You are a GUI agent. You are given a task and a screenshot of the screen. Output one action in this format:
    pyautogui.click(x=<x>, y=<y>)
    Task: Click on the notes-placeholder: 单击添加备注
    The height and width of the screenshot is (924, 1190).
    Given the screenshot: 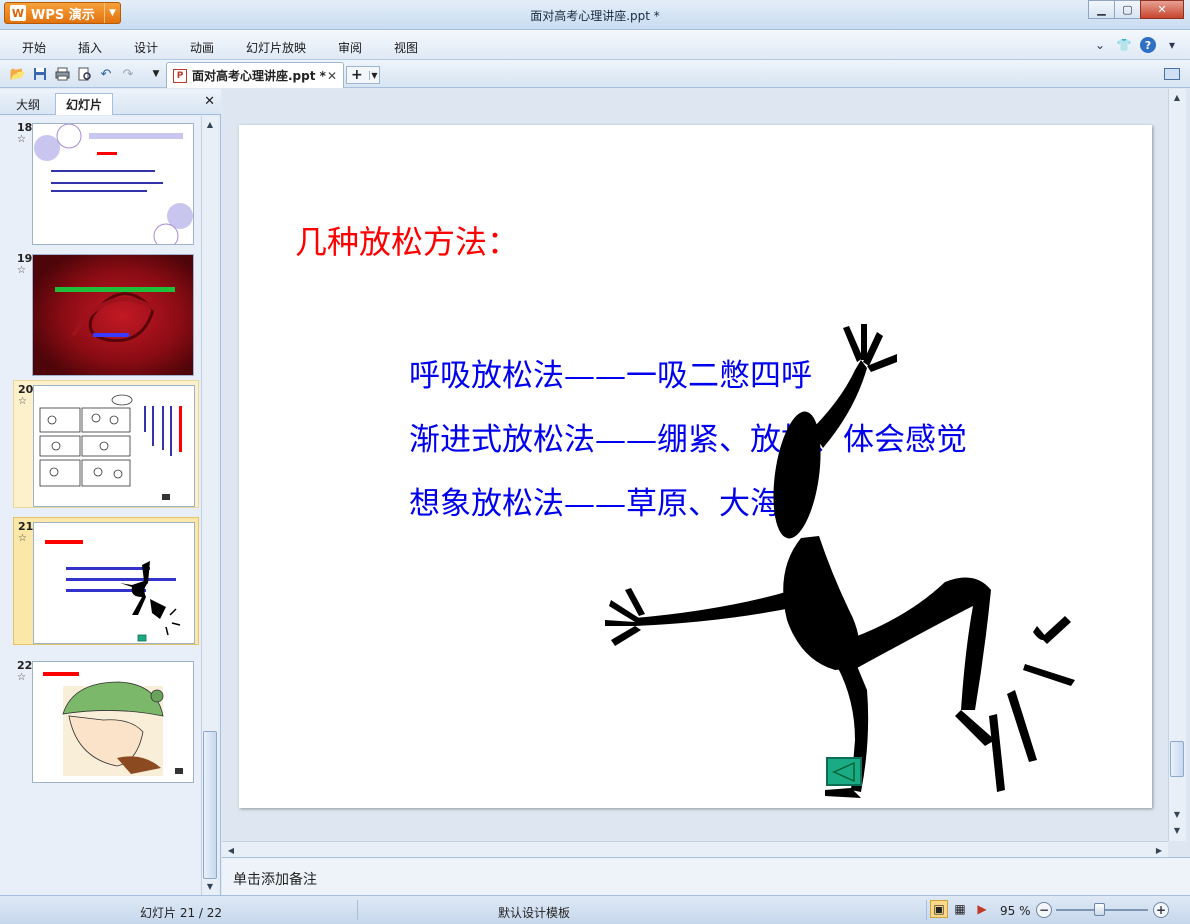 What is the action you would take?
    pyautogui.click(x=275, y=879)
    